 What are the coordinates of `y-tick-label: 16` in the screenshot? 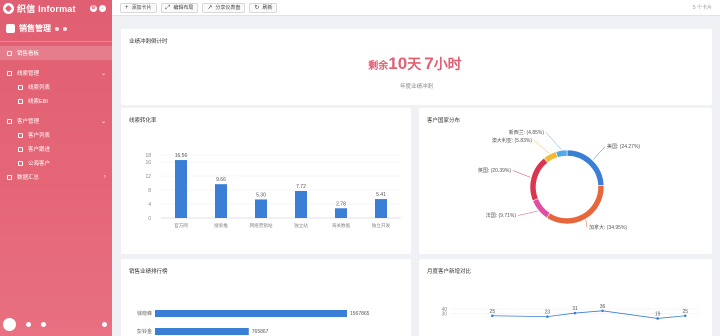 It's located at (148, 163).